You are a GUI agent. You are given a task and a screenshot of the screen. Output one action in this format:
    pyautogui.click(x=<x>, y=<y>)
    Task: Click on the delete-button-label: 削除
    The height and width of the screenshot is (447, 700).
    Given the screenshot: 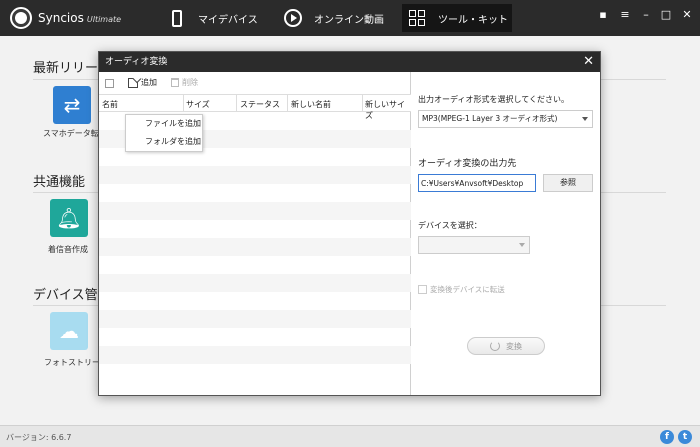 What is the action you would take?
    pyautogui.click(x=190, y=82)
    